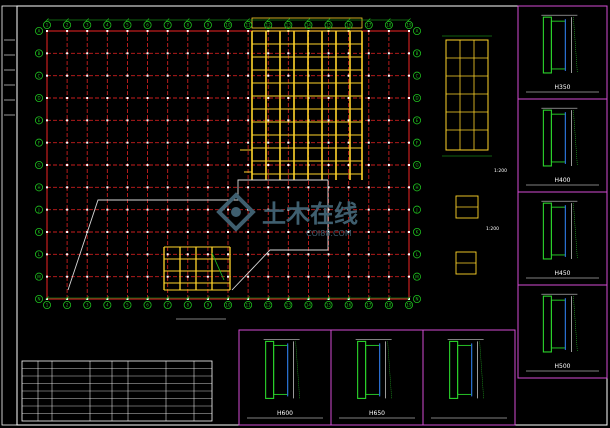 The image size is (610, 428). Describe the element at coordinates (246, 161) in the screenshot. I see `beam-stub` at that location.